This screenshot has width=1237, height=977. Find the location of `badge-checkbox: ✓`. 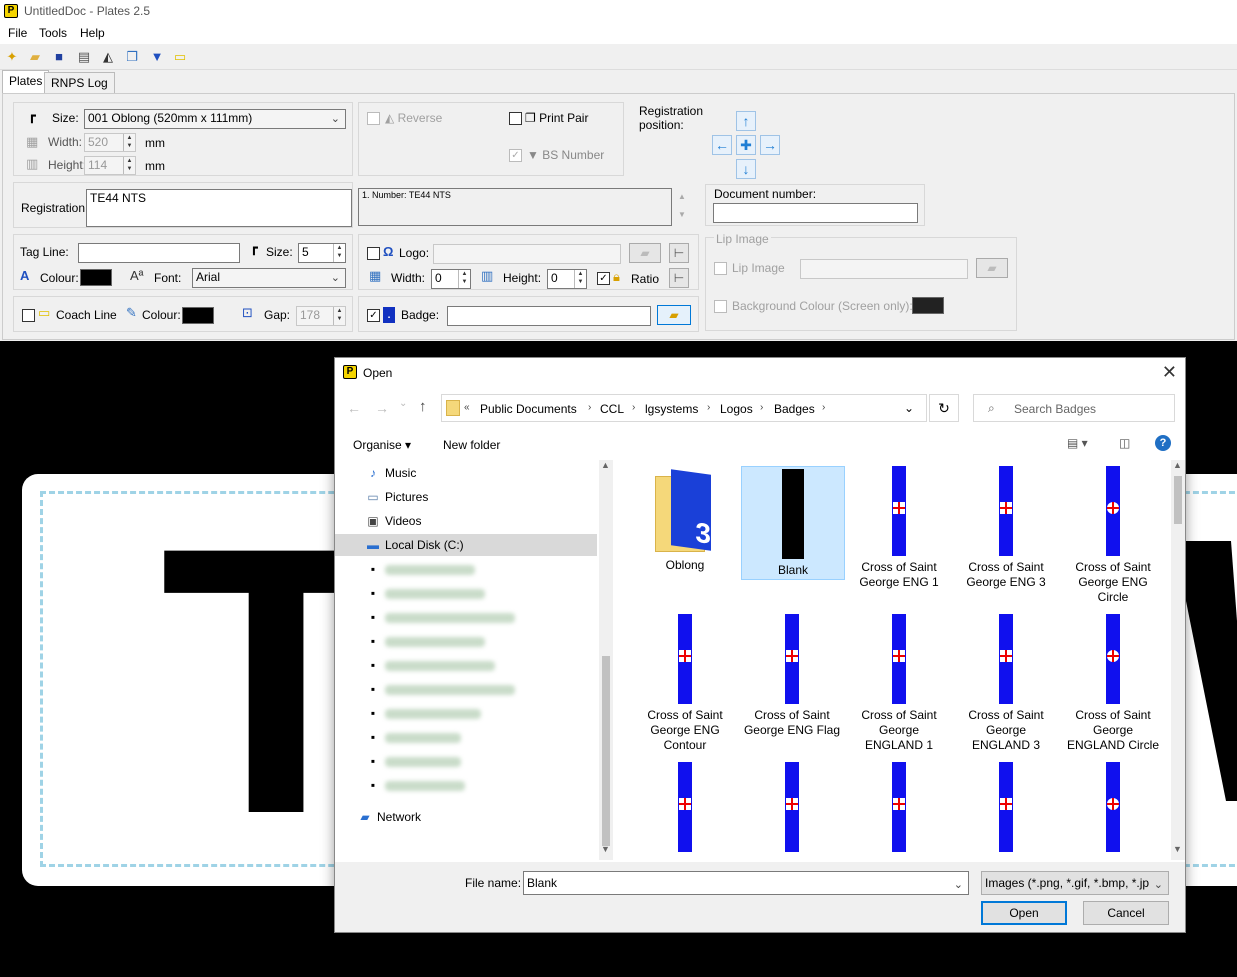

badge-checkbox: ✓ is located at coordinates (373, 315).